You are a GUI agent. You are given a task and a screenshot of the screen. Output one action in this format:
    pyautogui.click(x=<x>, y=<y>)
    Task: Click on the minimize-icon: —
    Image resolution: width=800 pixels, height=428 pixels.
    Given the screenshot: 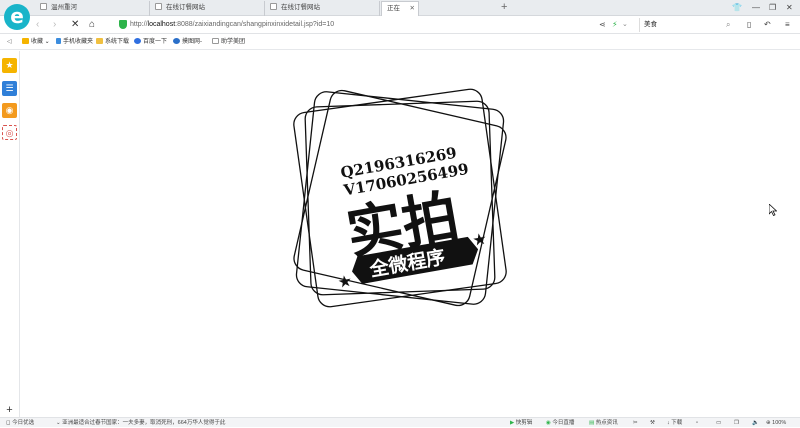 What is the action you would take?
    pyautogui.click(x=756, y=7)
    